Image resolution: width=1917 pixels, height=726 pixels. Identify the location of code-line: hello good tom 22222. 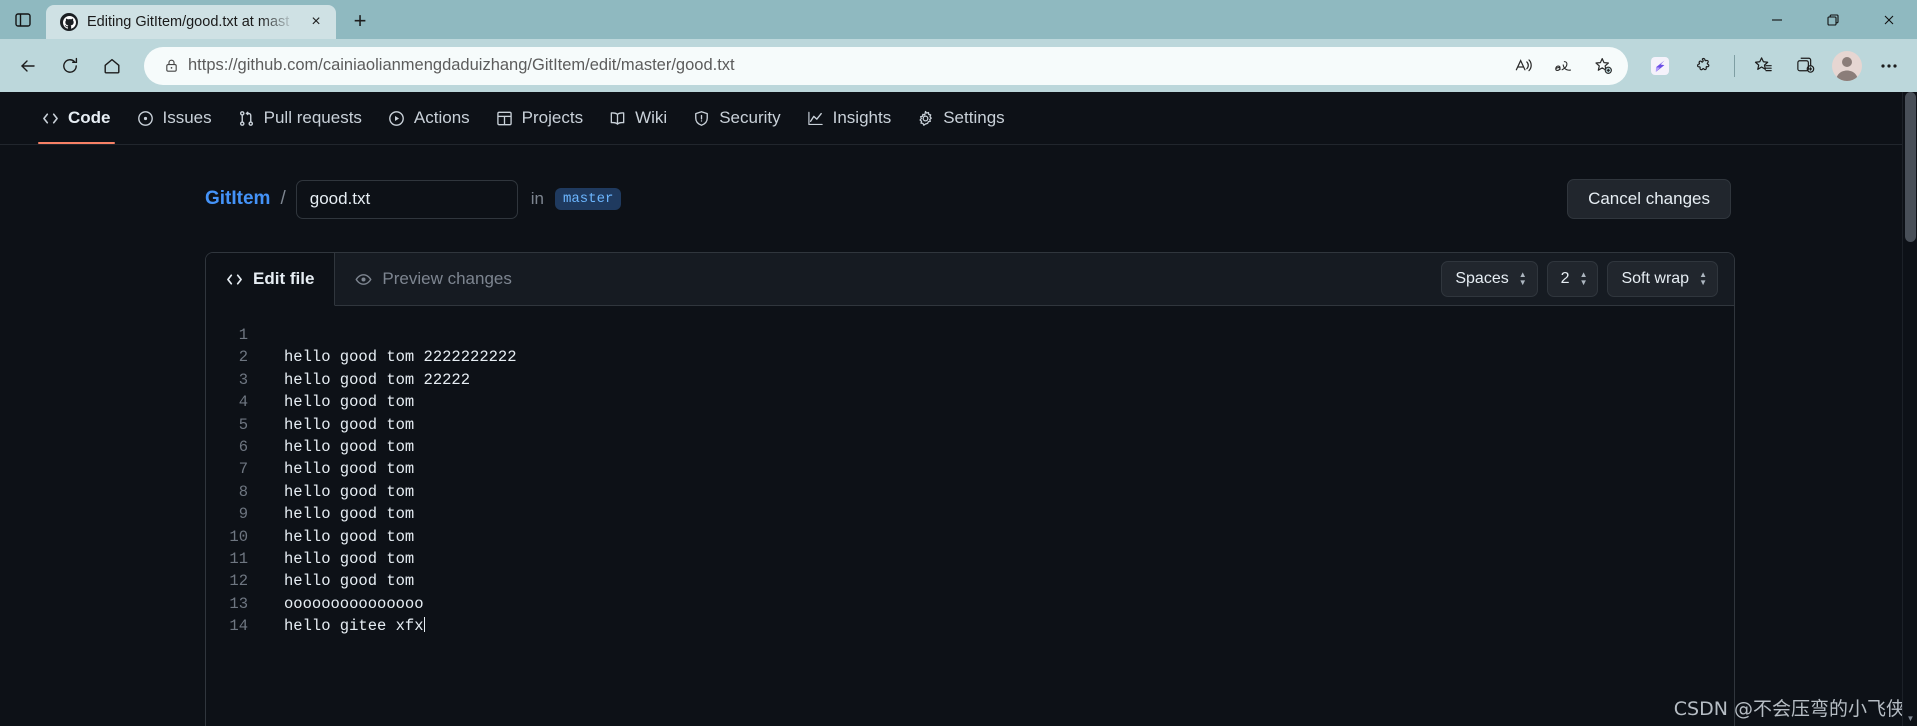
(1009, 380).